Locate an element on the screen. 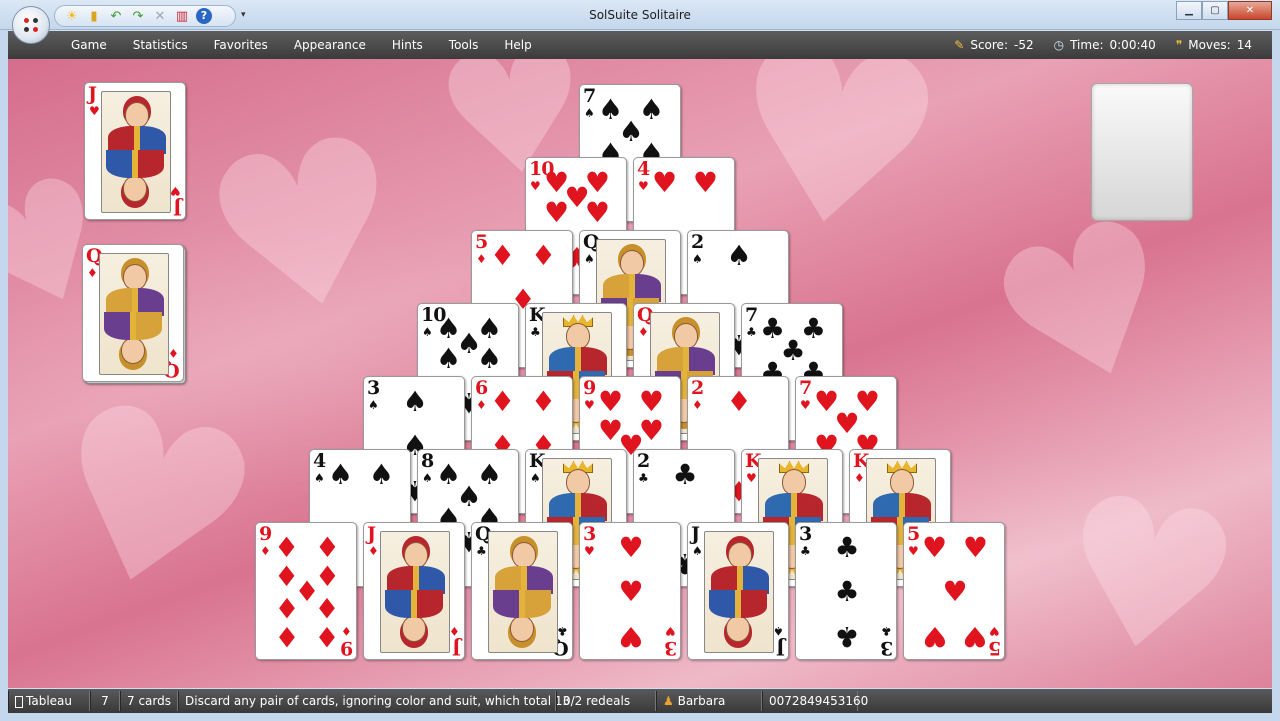  card-rank: 9 is located at coordinates (589, 388).